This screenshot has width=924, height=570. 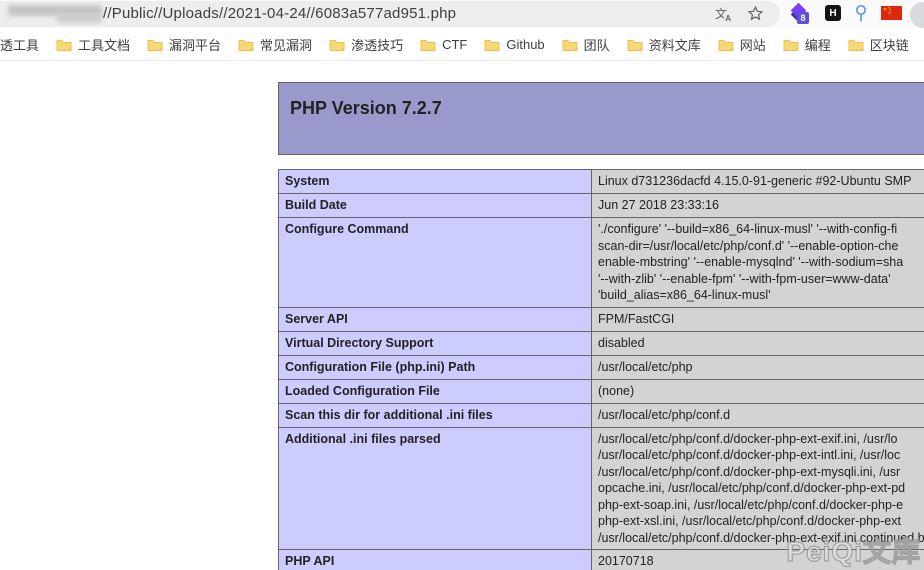 I want to click on extension-badge: 8, so click(x=803, y=18).